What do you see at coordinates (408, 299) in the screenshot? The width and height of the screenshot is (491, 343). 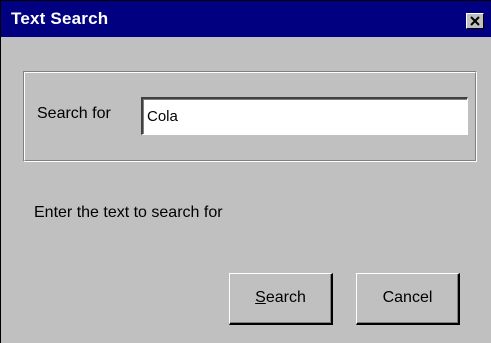 I see `cancel-button: Cancel` at bounding box center [408, 299].